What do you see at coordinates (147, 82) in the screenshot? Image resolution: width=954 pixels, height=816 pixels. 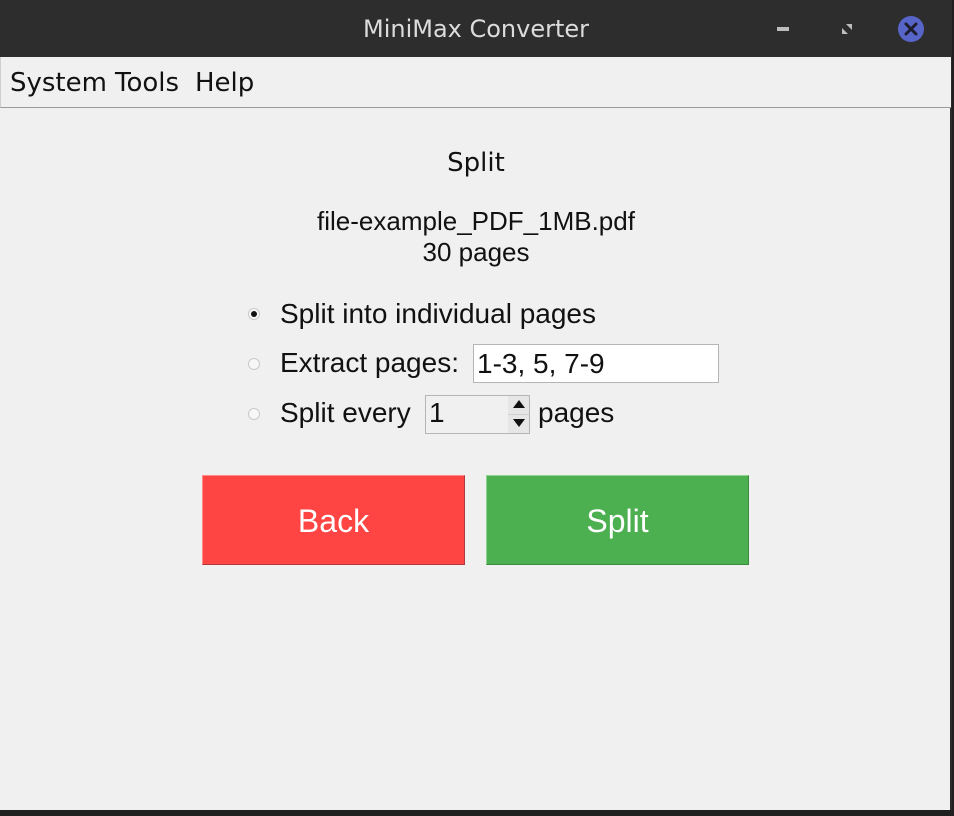 I see `menu-tools: Tools` at bounding box center [147, 82].